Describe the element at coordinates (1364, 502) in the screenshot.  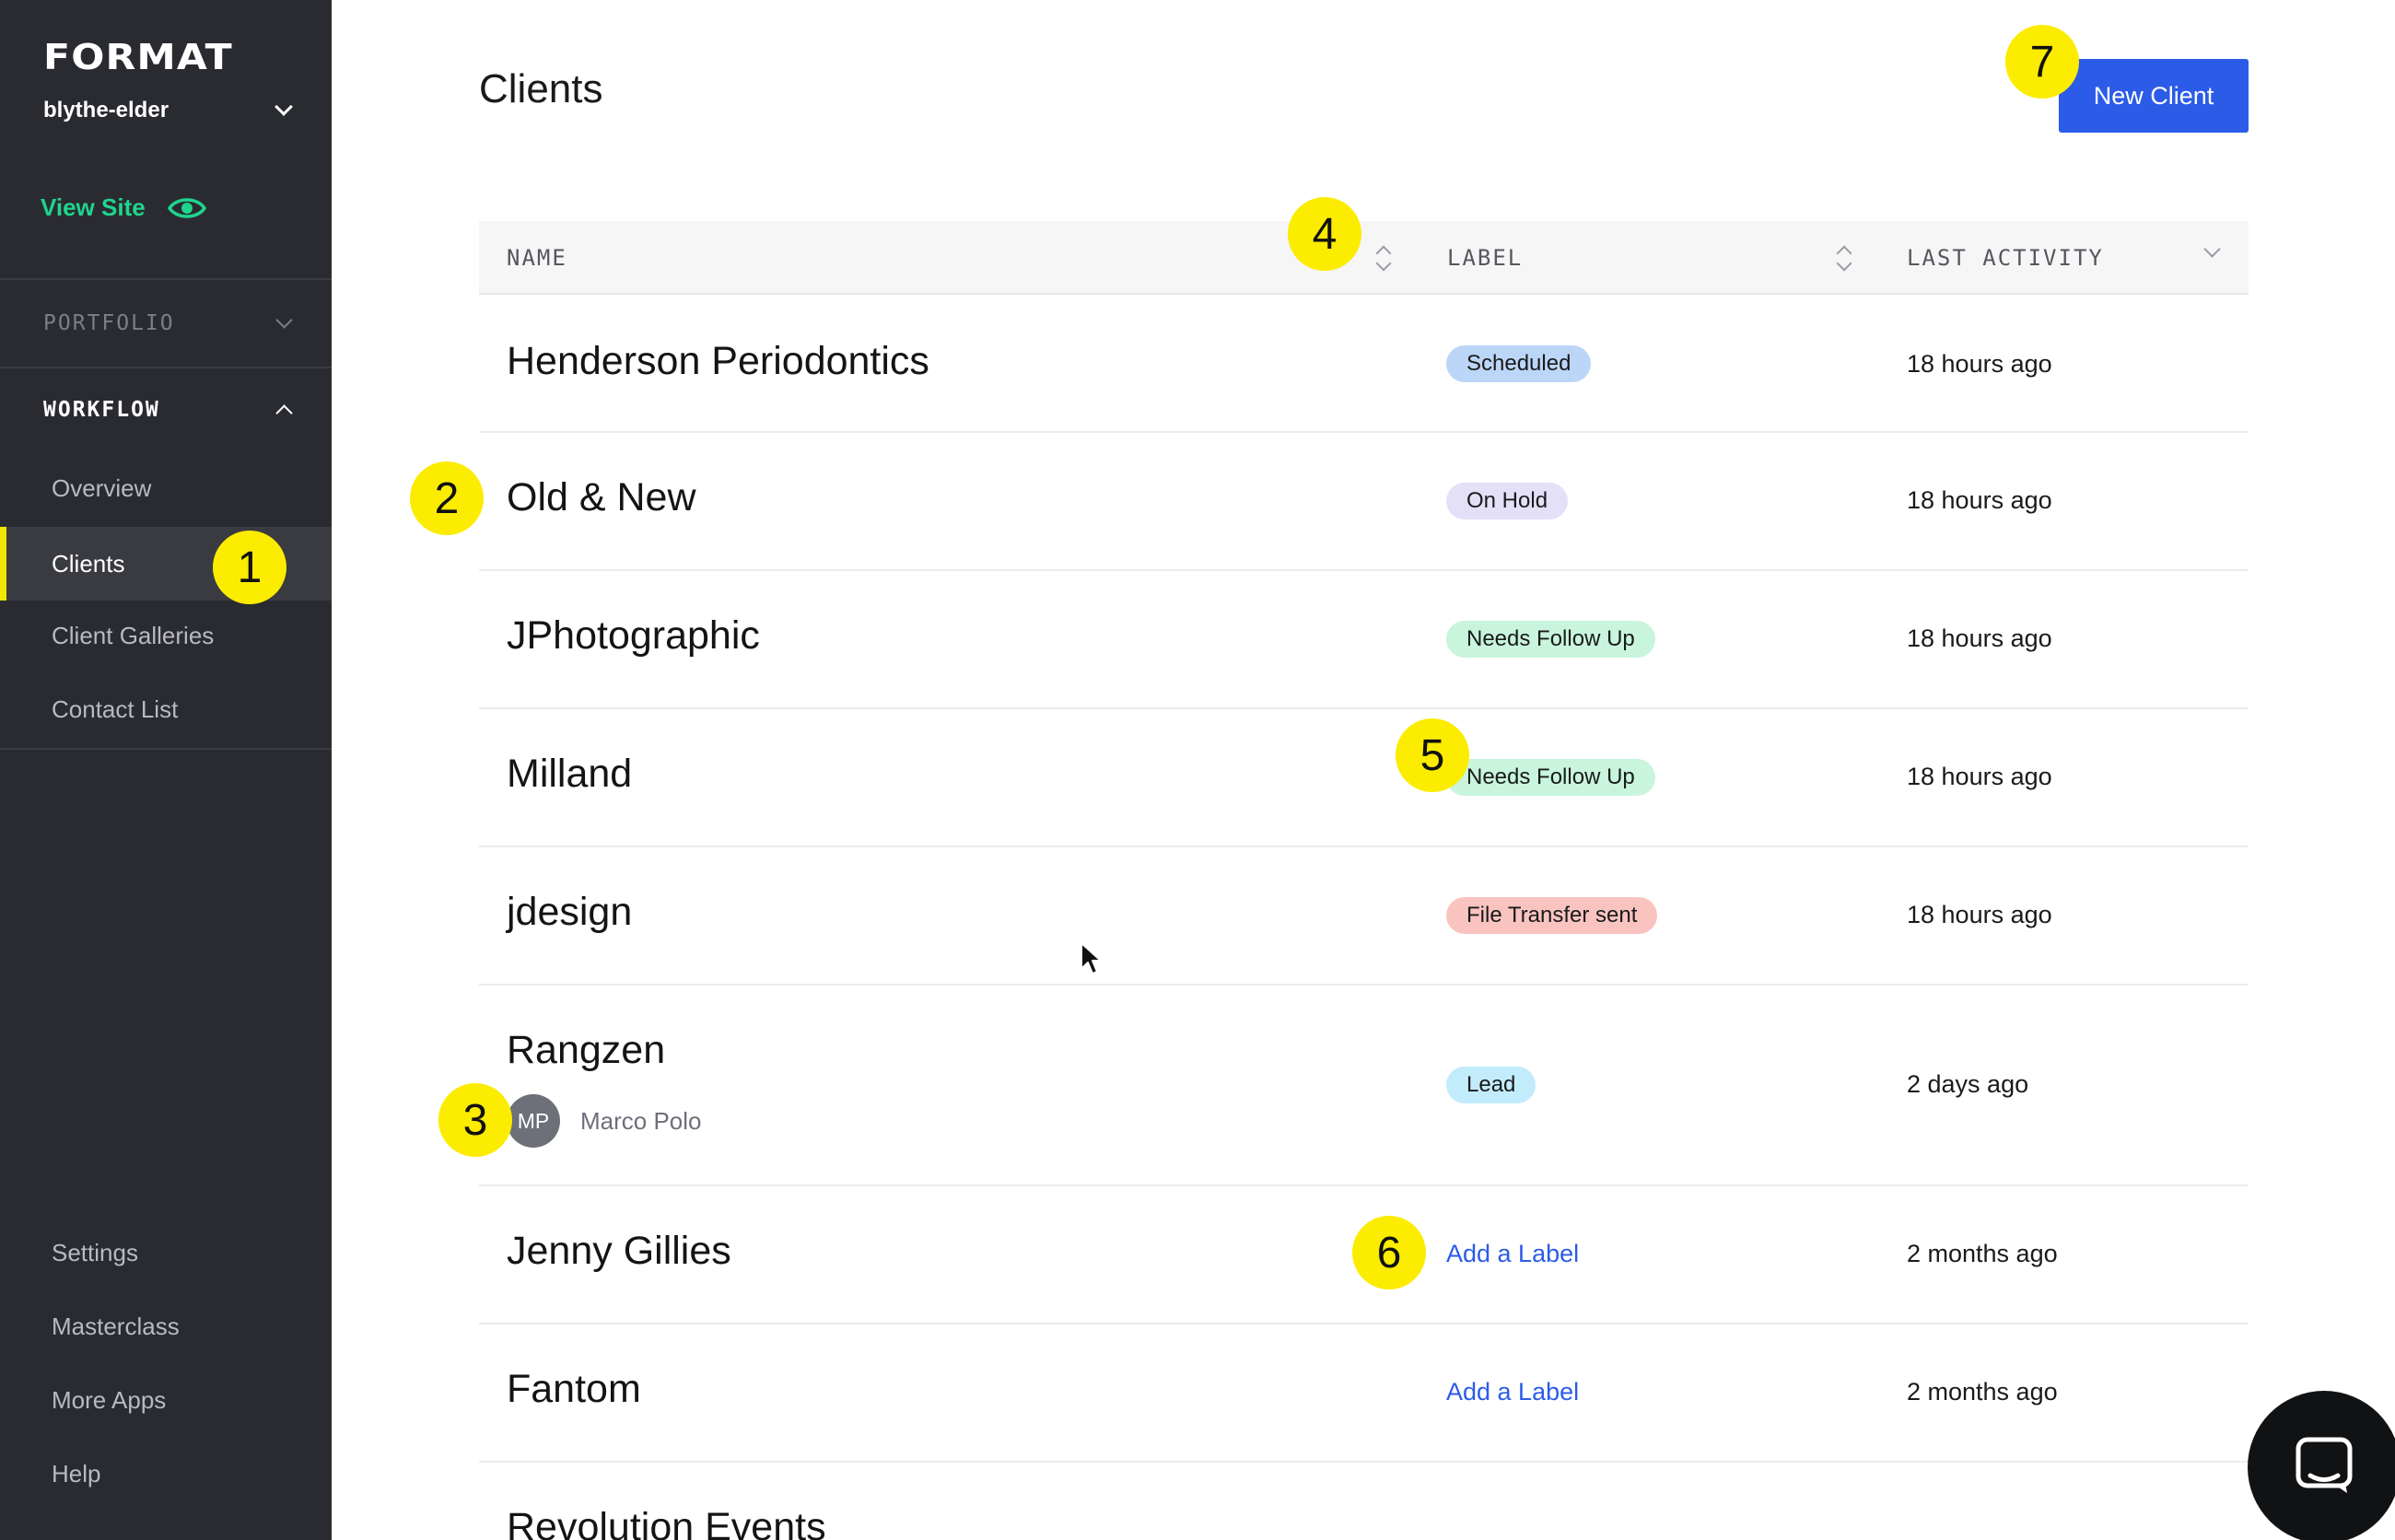
I see `table-row: Old & New On Hold 18 hours ago` at that location.